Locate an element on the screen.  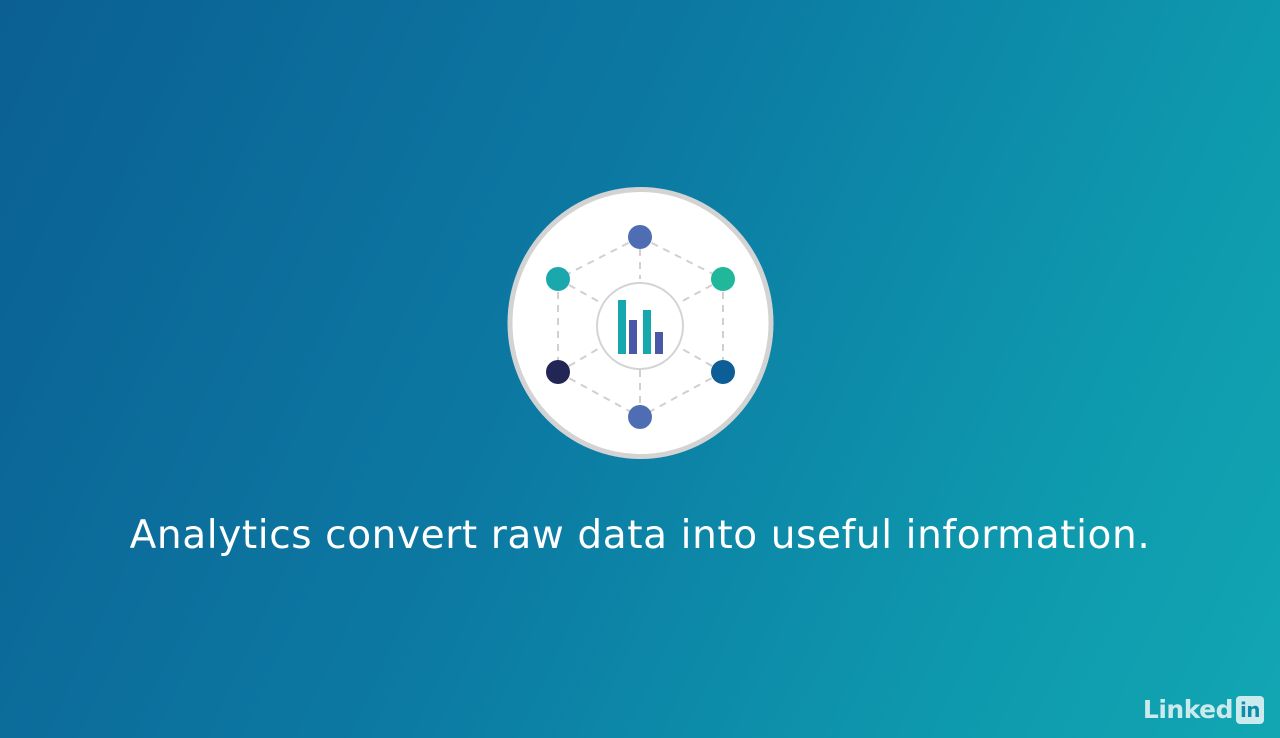
linkedin-logo: Linked in is located at coordinates (1203, 710).